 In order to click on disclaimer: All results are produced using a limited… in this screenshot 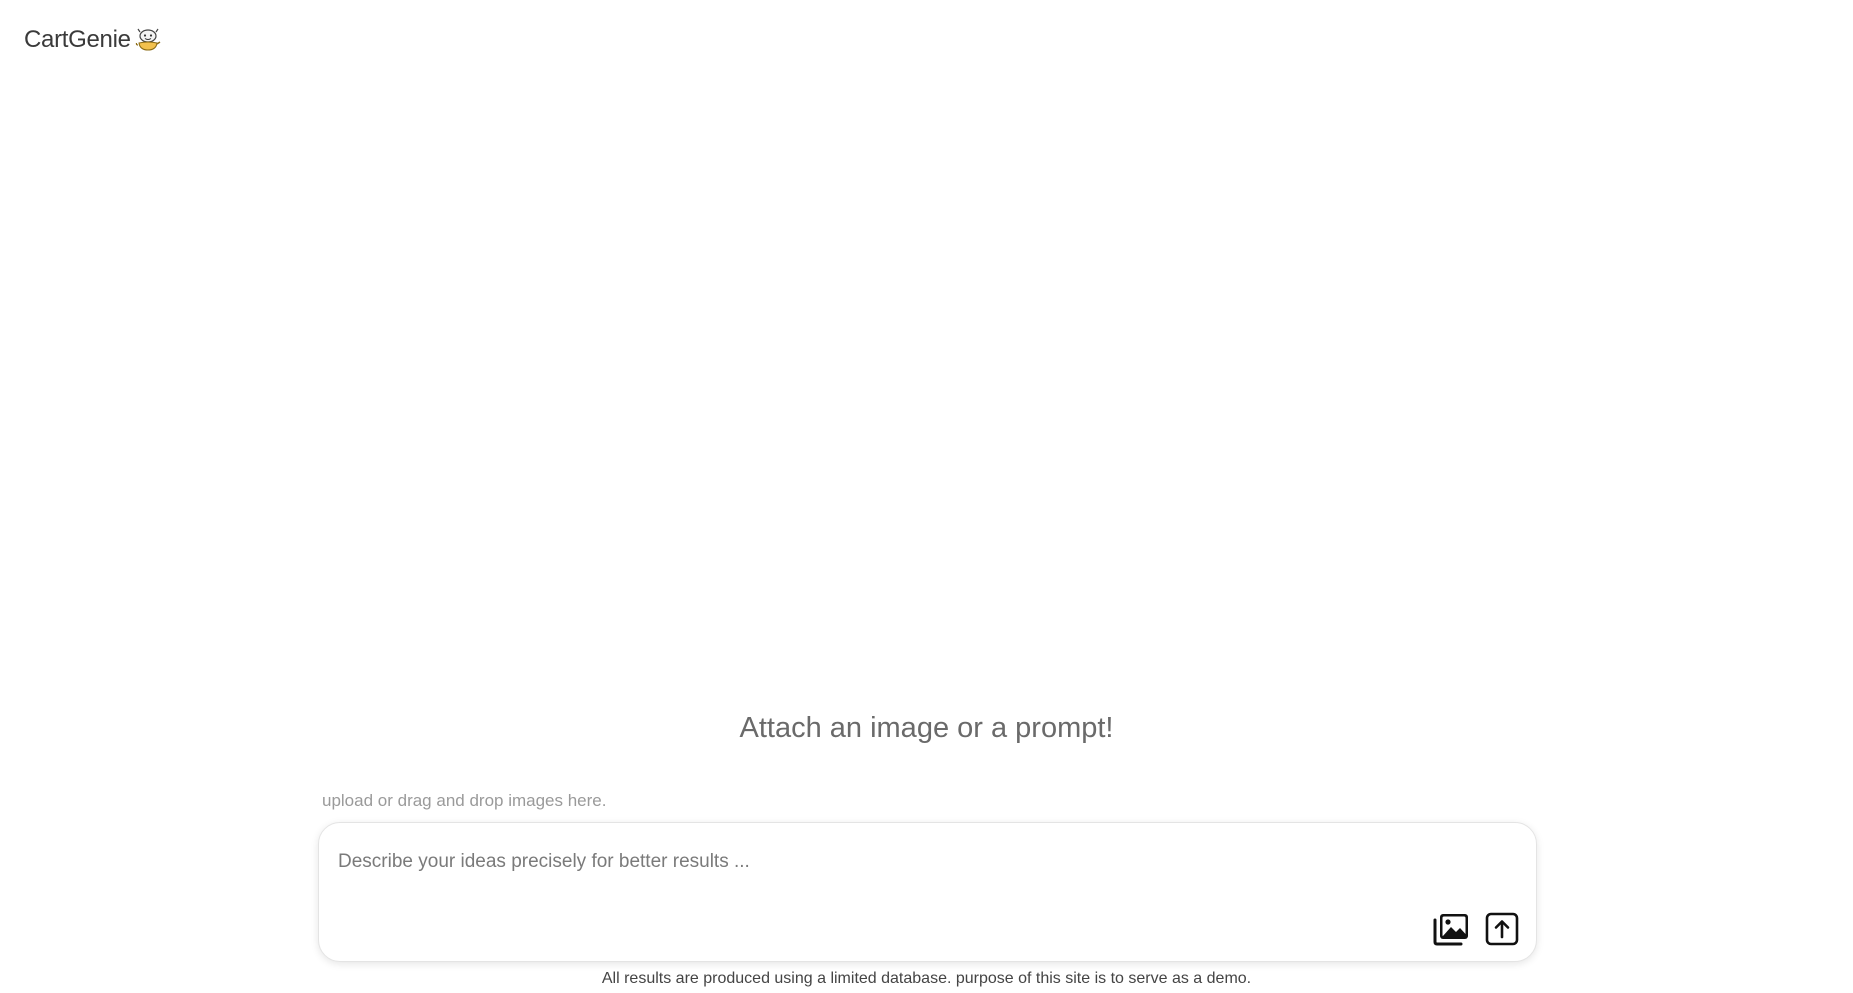, I will do `click(926, 978)`.